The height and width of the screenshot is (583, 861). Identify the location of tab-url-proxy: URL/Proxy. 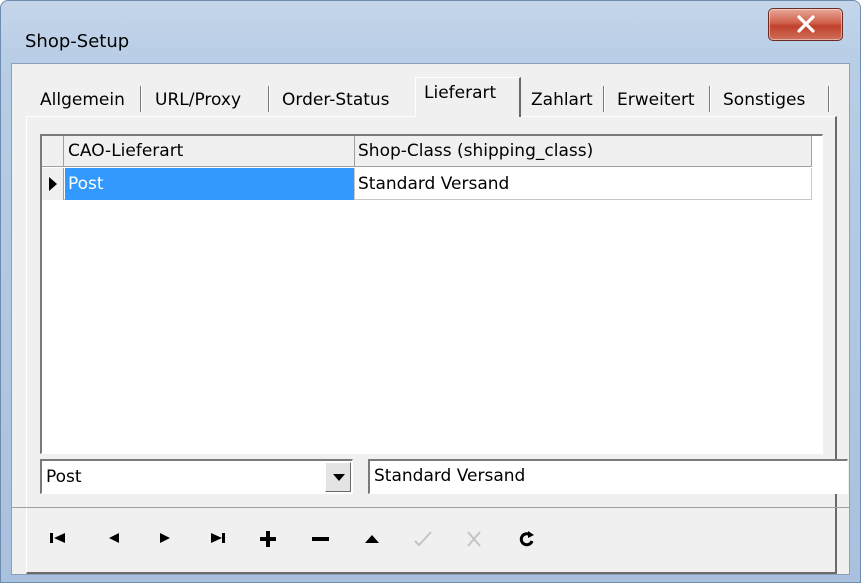
(194, 101).